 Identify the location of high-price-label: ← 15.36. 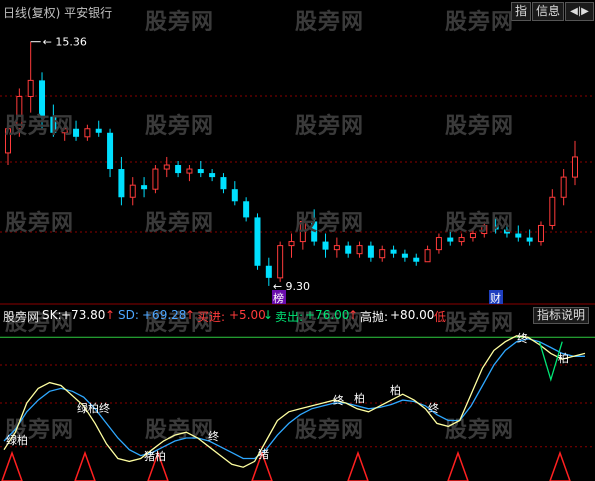
(65, 42).